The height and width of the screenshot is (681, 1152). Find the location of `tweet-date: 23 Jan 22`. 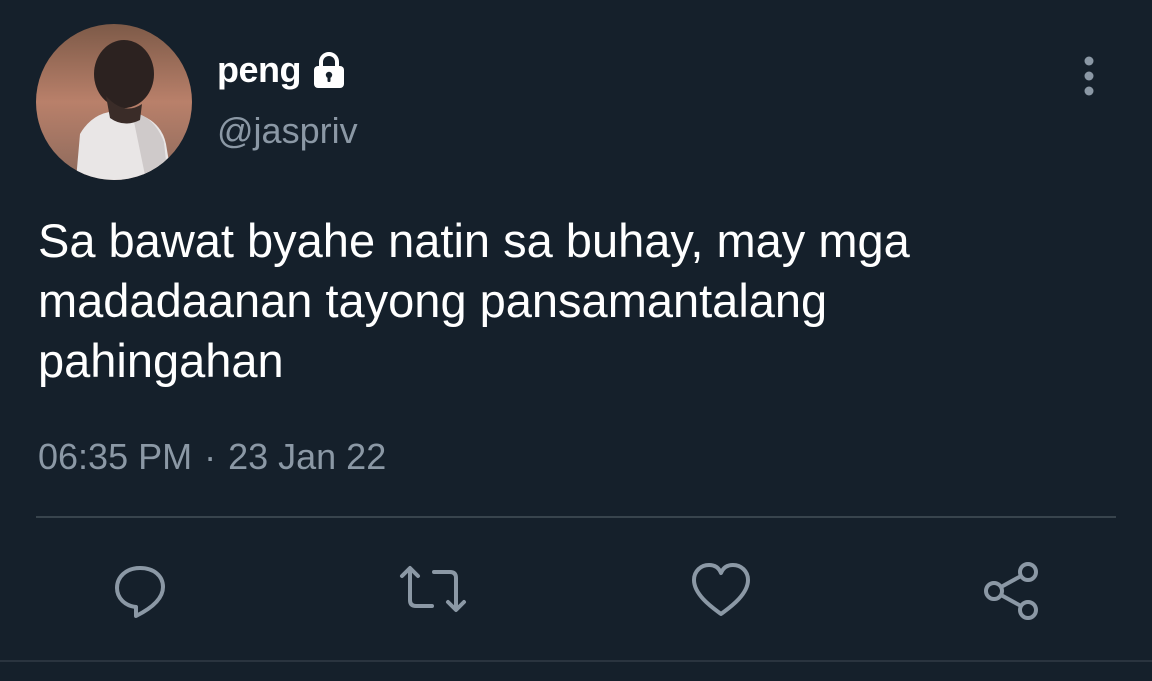

tweet-date: 23 Jan 22 is located at coordinates (307, 456).